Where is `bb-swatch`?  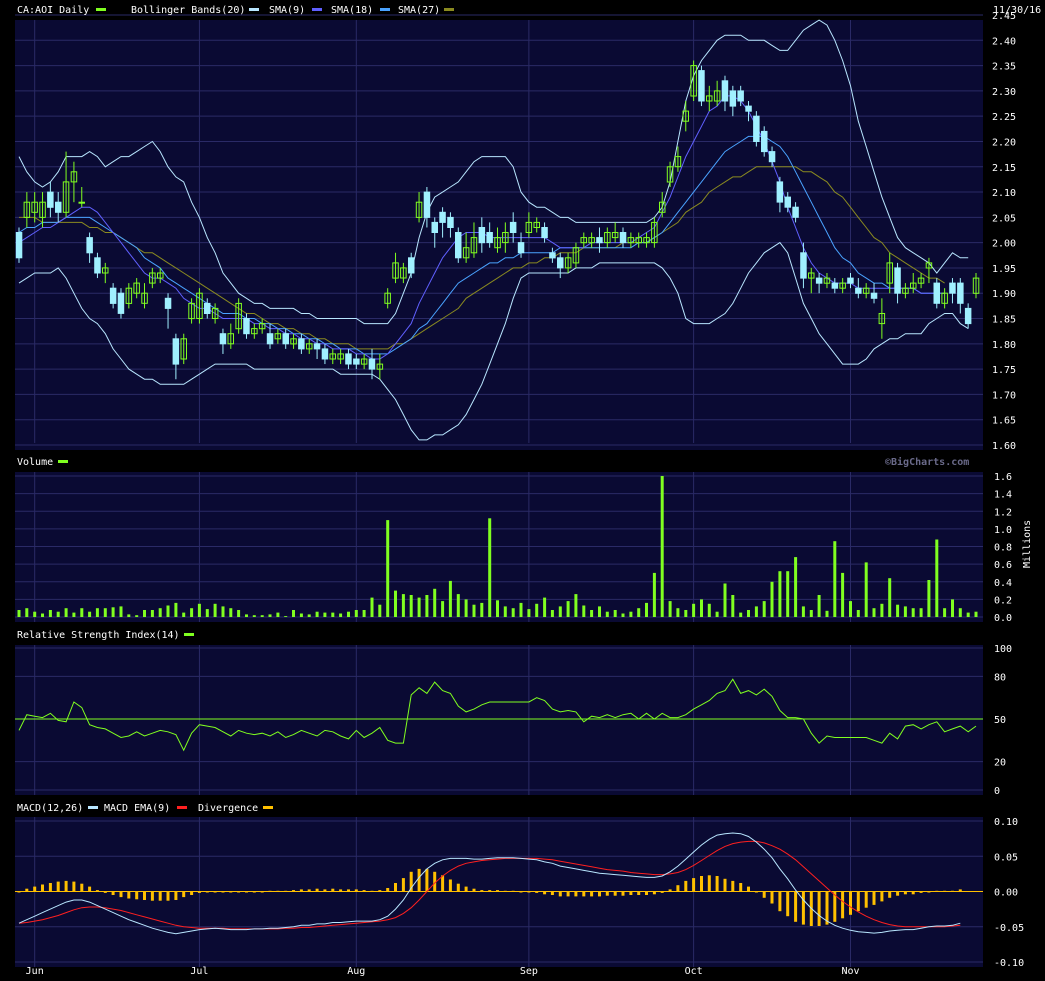 bb-swatch is located at coordinates (254, 9).